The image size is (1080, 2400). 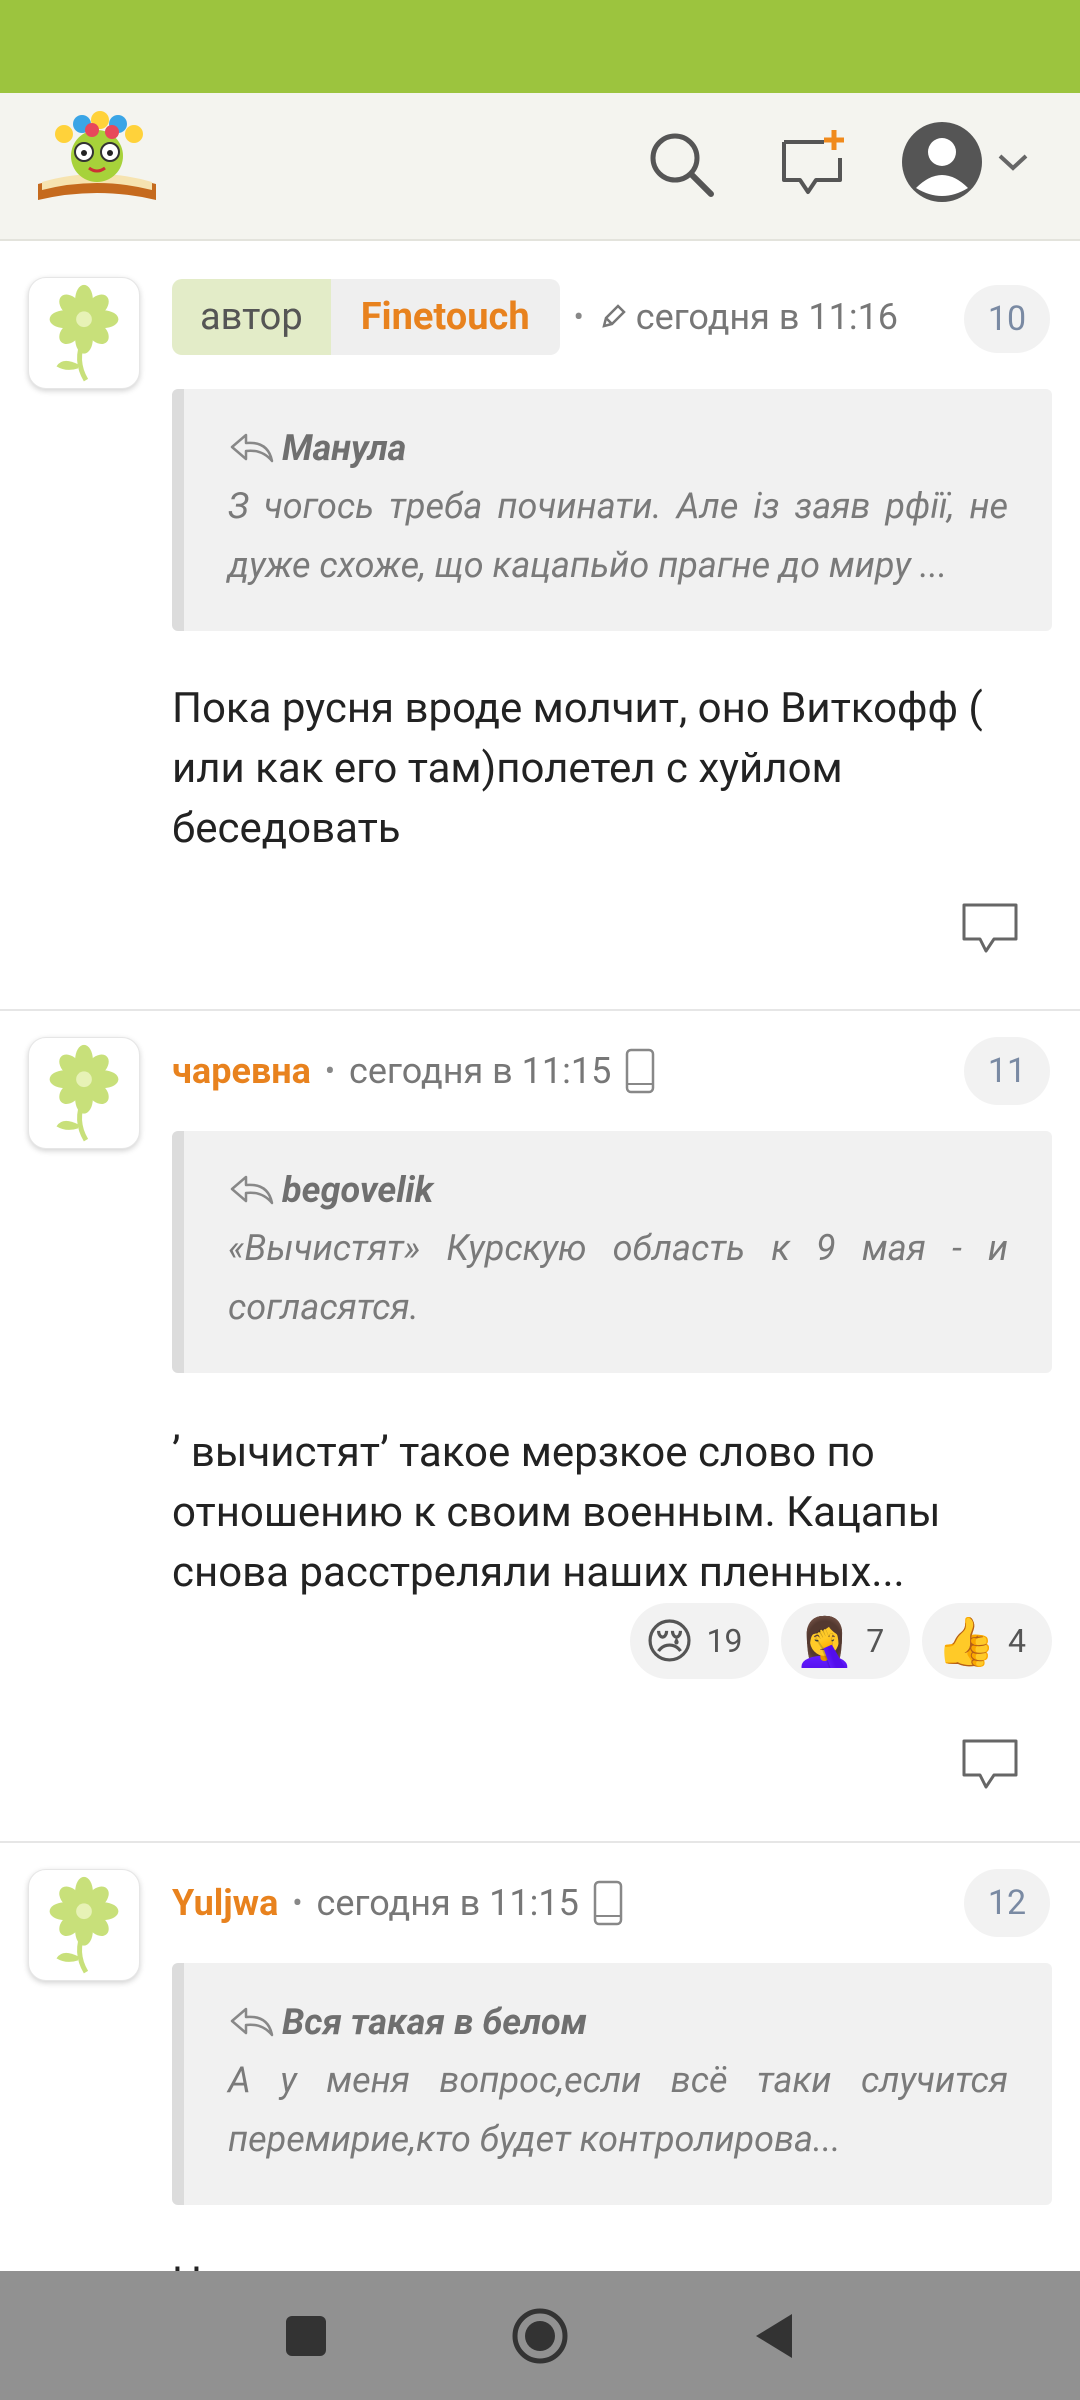 I want to click on author-label: автор, so click(x=251, y=317).